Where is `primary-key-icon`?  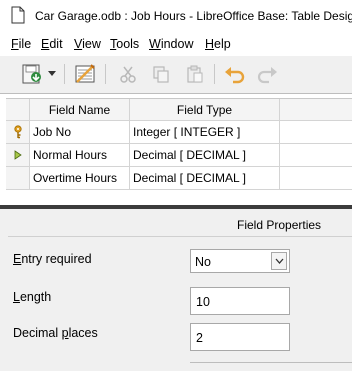
primary-key-icon is located at coordinates (17, 132).